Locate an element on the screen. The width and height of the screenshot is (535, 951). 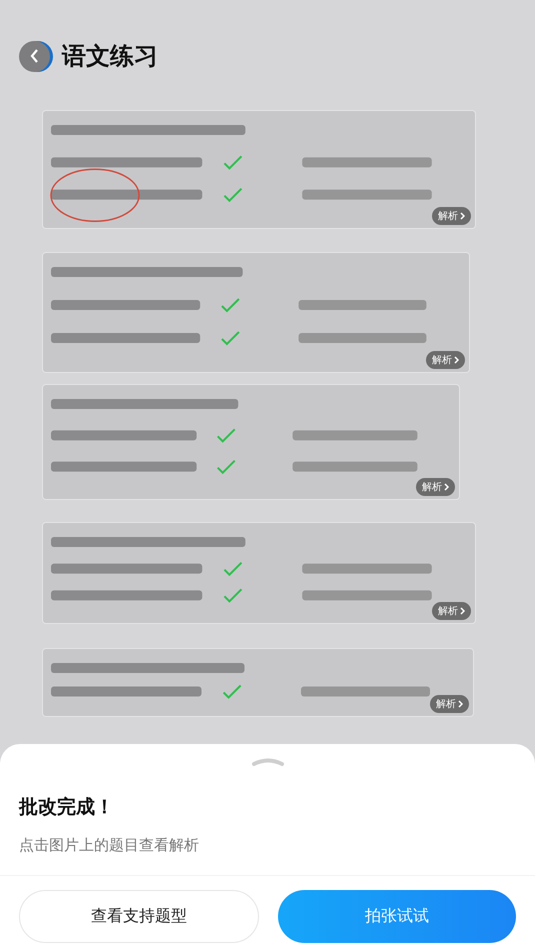
sheet-hint: 点击图片上的题目查看解析 is located at coordinates (109, 845).